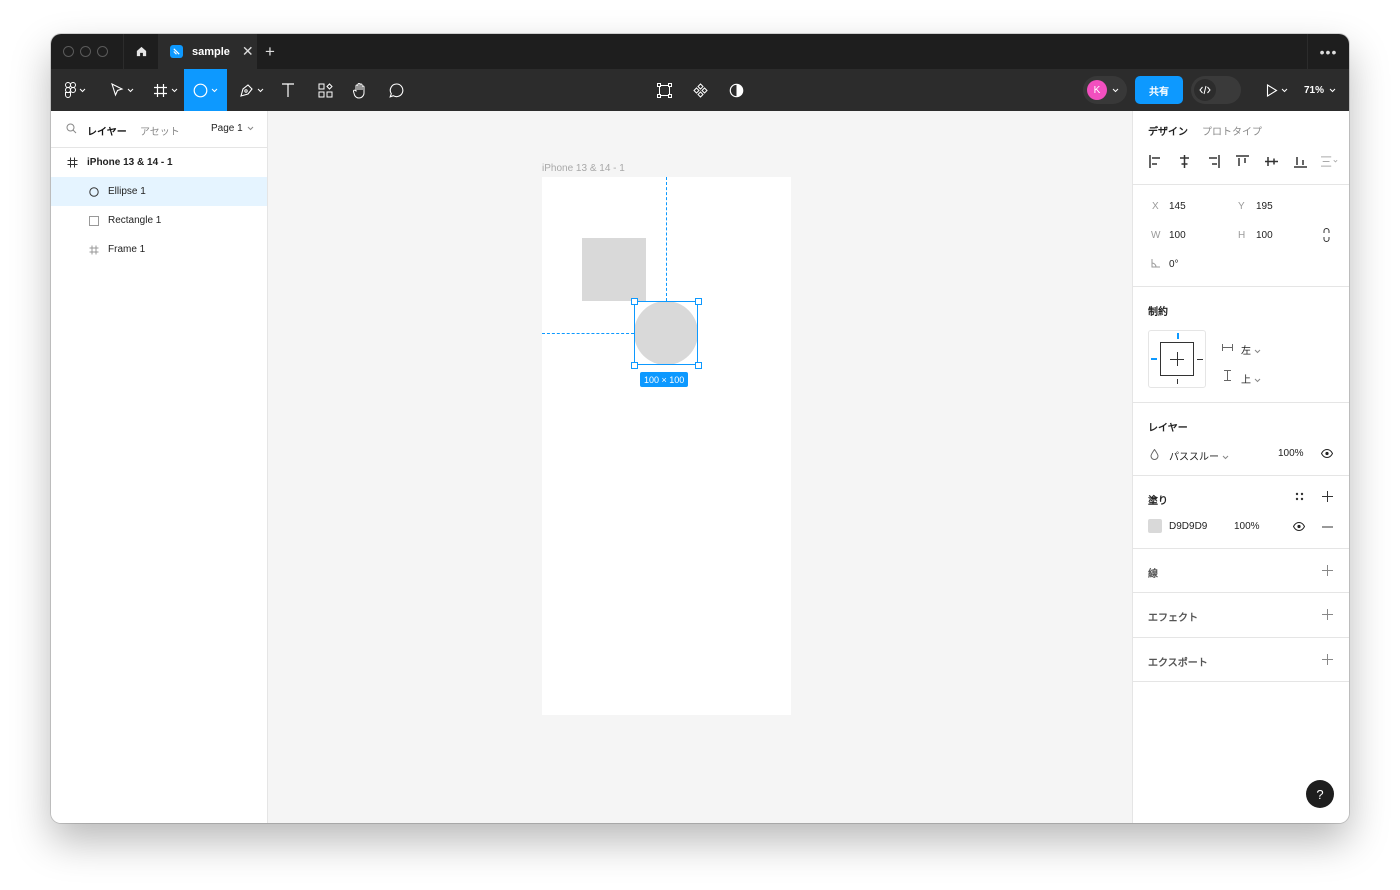  What do you see at coordinates (1299, 496) in the screenshot?
I see `style-grid-icon` at bounding box center [1299, 496].